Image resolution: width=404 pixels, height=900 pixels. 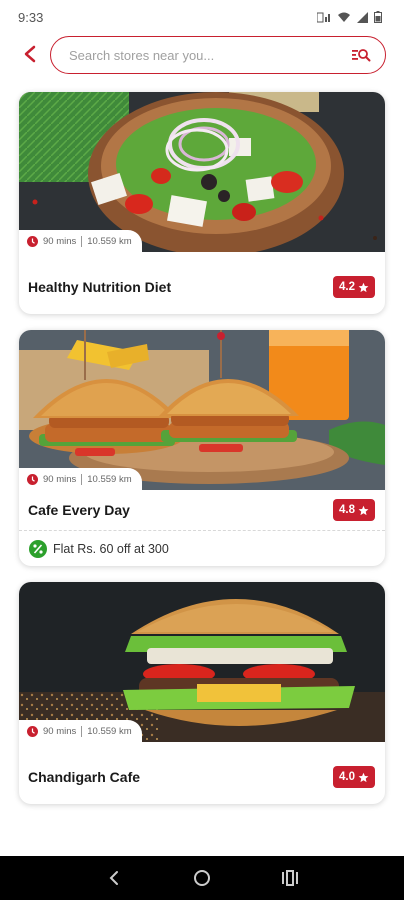 I want to click on status-time: 9:33, so click(x=31, y=17).